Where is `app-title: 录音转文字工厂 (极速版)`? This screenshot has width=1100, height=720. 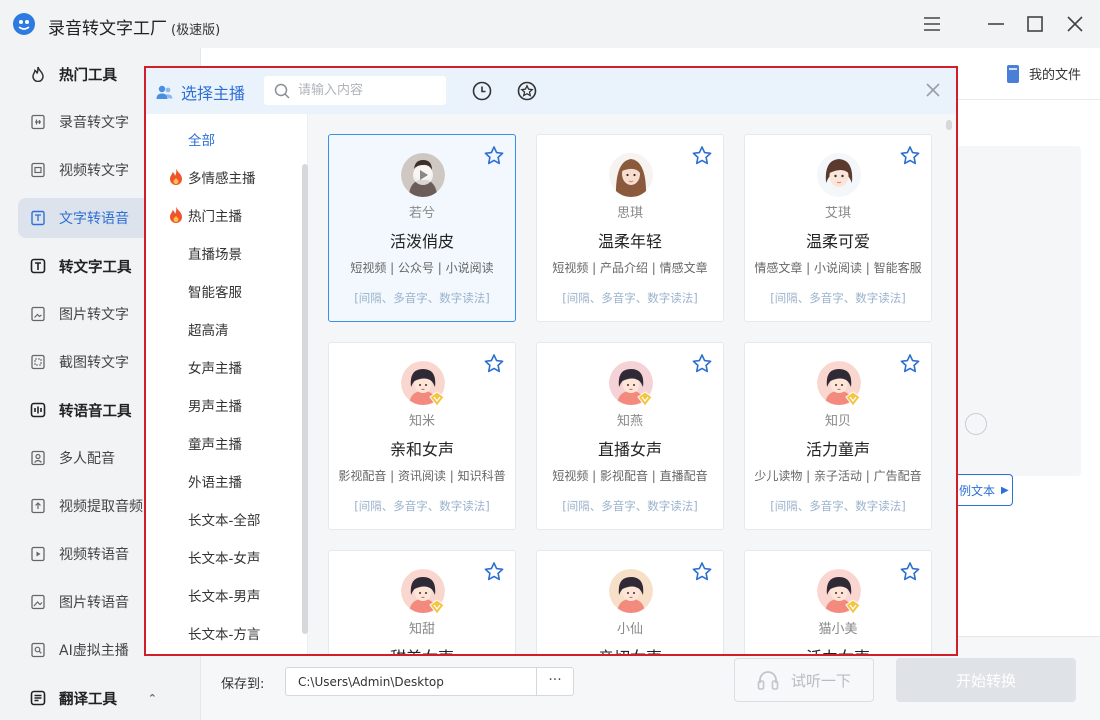 app-title: 录音转文字工厂 (极速版) is located at coordinates (134, 26).